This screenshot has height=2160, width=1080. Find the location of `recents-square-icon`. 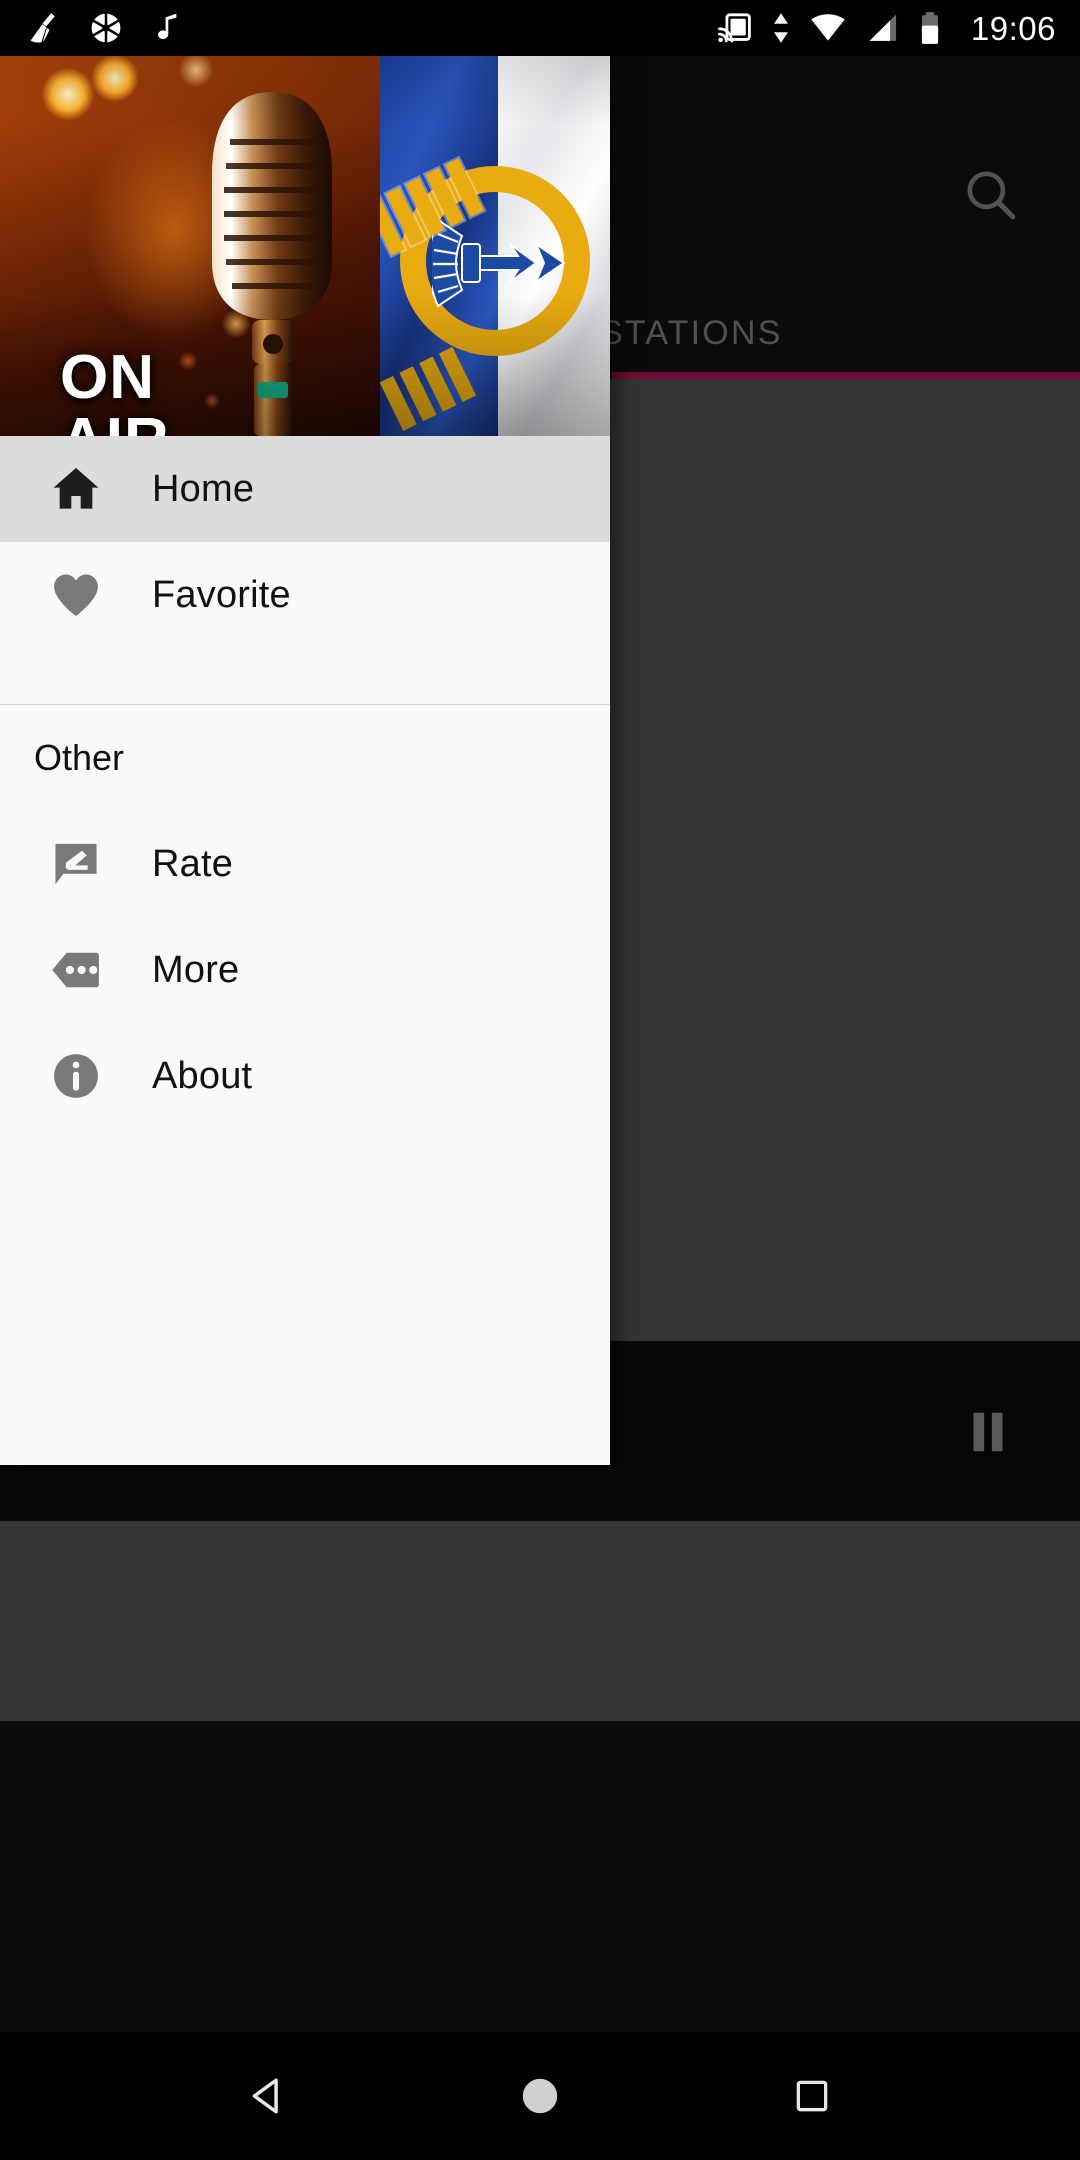

recents-square-icon is located at coordinates (812, 2096).